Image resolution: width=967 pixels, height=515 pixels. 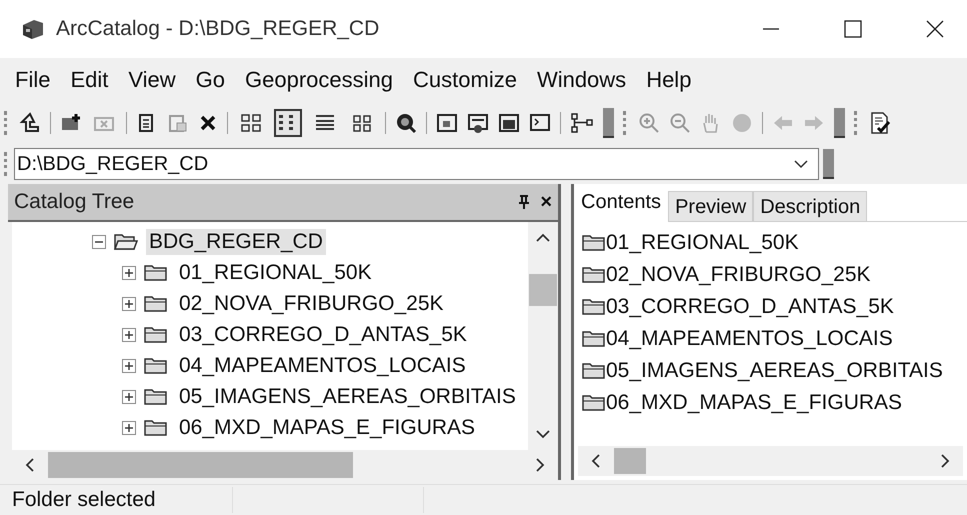 What do you see at coordinates (702, 243) in the screenshot?
I see `content-item: 01_REGIONAL_50K` at bounding box center [702, 243].